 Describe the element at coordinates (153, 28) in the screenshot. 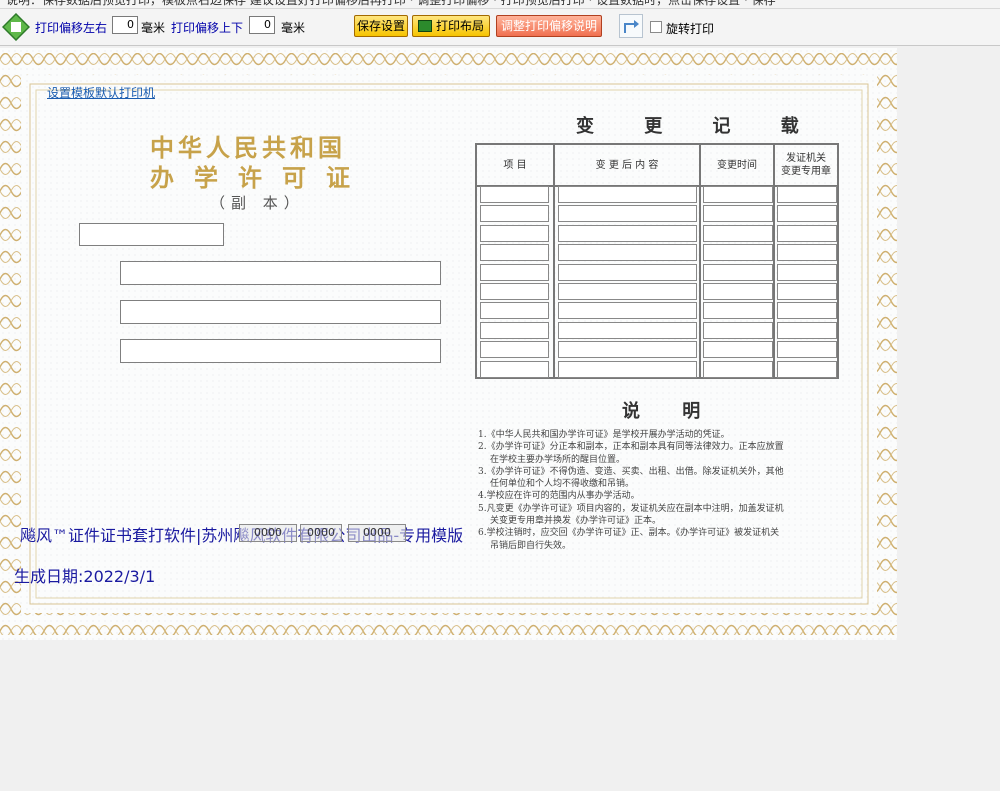

I see `offset-lr-unit: 毫米` at that location.